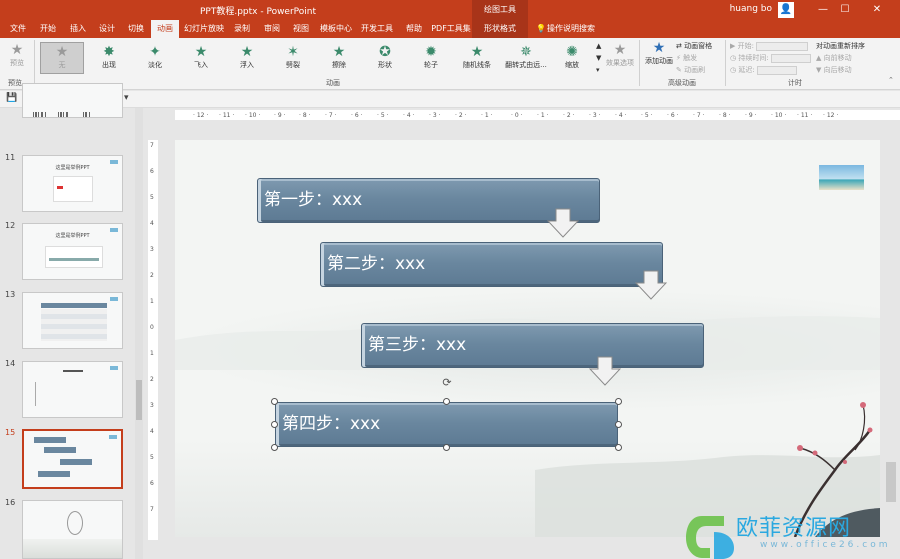 Image resolution: width=900 pixels, height=559 pixels. Describe the element at coordinates (451, 29) in the screenshot. I see `tab-pdf-tools: PDF工具集` at that location.